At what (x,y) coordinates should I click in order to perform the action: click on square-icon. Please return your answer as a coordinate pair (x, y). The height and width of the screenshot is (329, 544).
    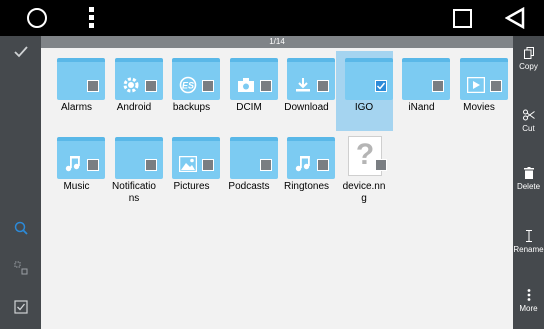
    Looking at the image, I should click on (462, 18).